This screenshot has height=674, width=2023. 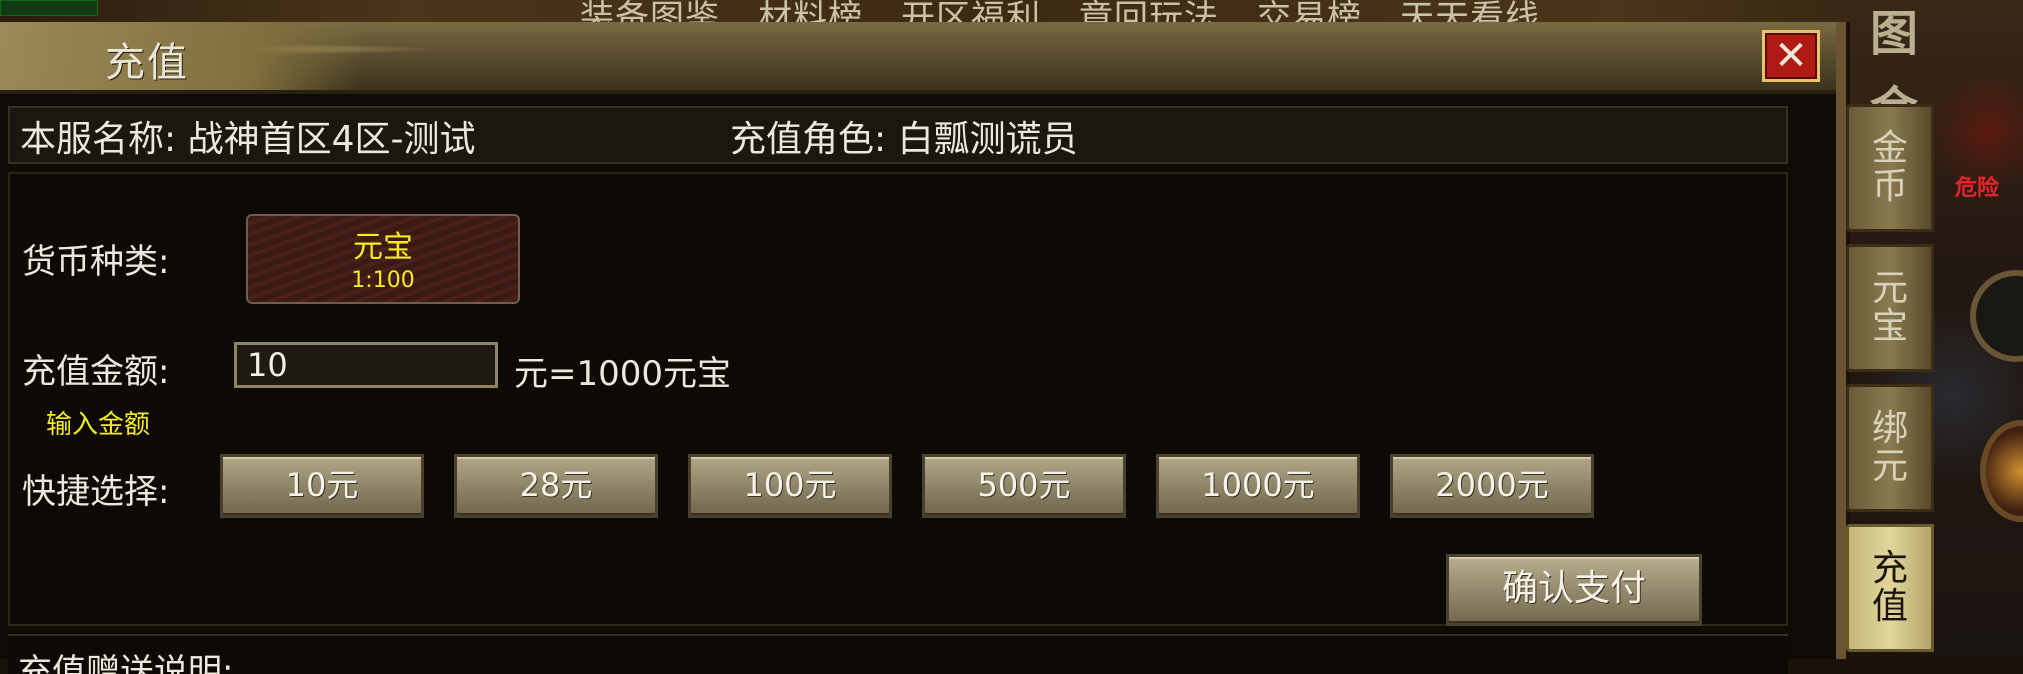 What do you see at coordinates (366, 365) in the screenshot?
I see `amount-input` at bounding box center [366, 365].